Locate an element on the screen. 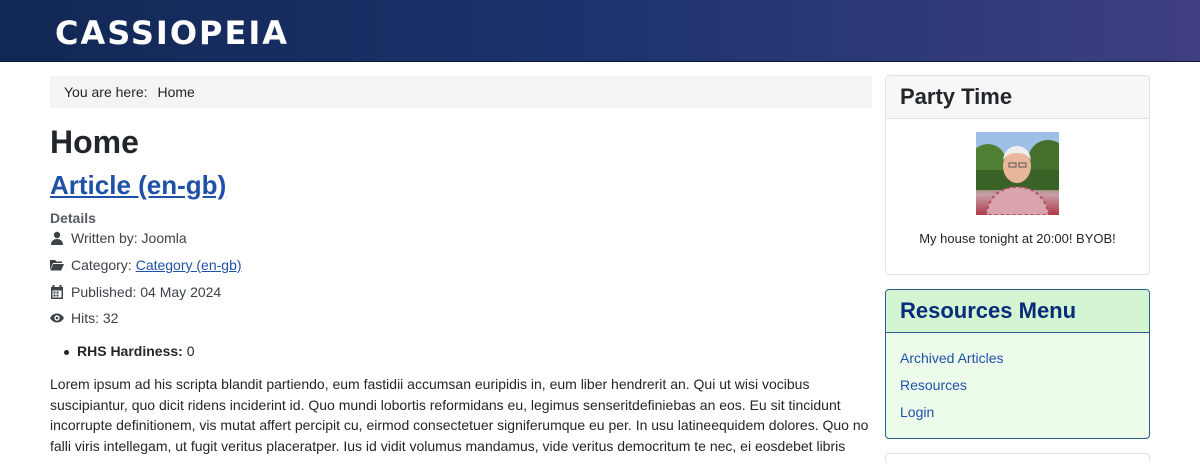 This screenshot has height=464, width=1200. article-author: Written by: Joomla is located at coordinates (118, 238).